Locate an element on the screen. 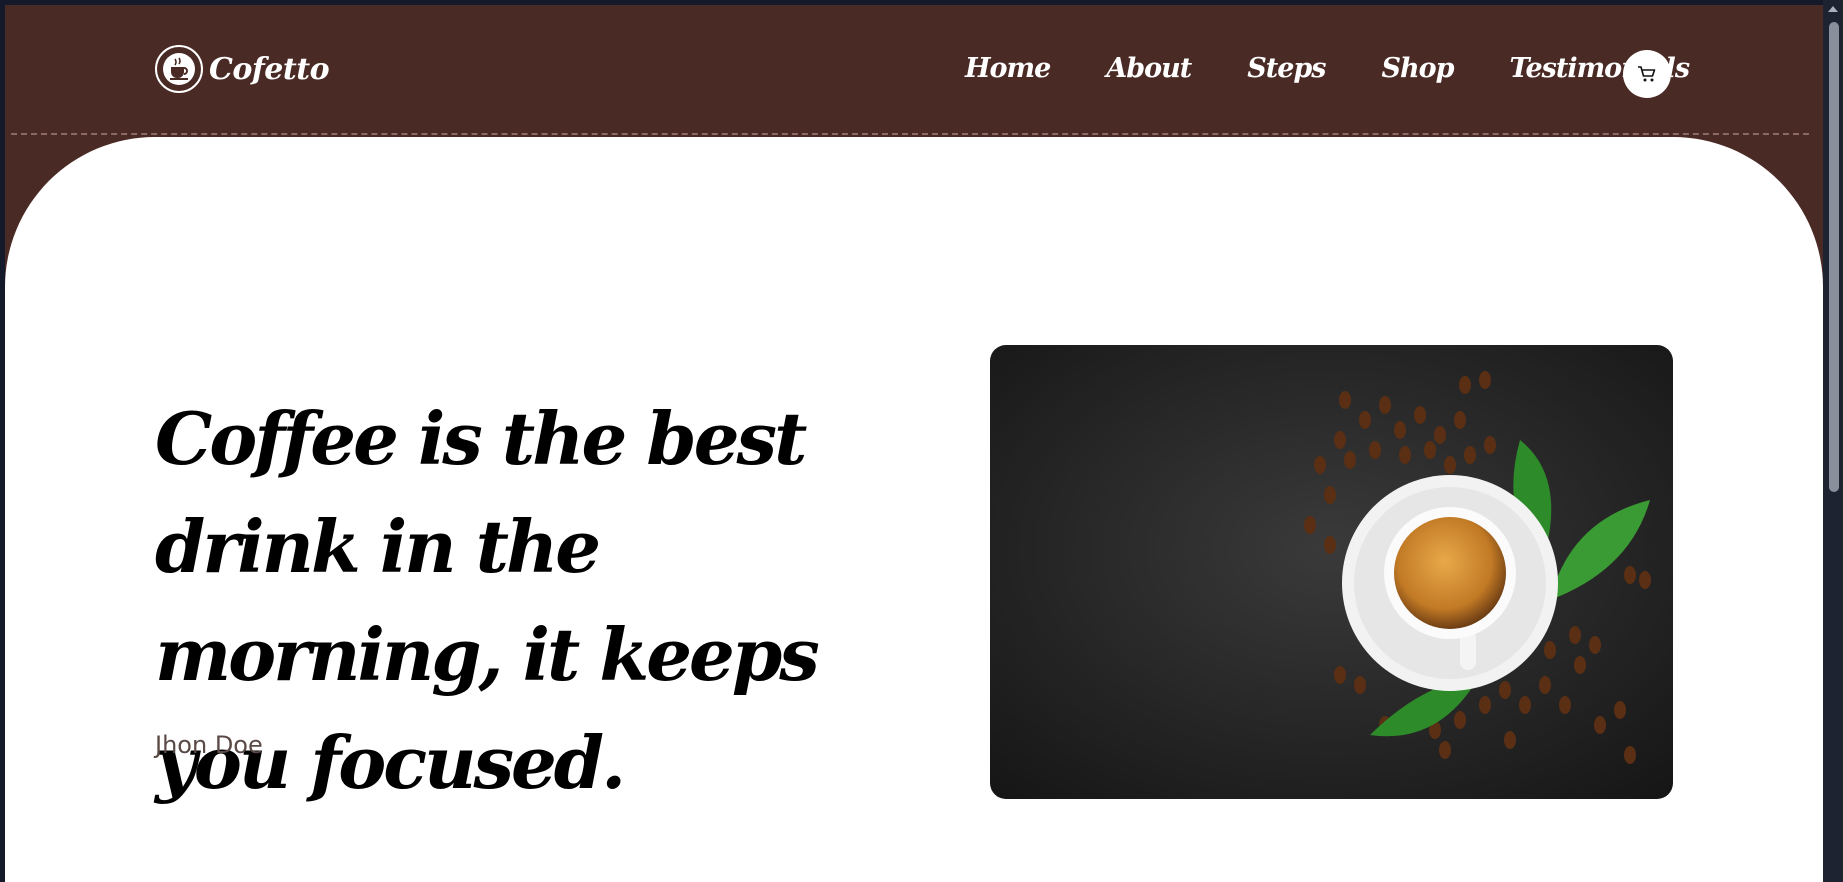 The image size is (1843, 882). header-divider is located at coordinates (910, 134).